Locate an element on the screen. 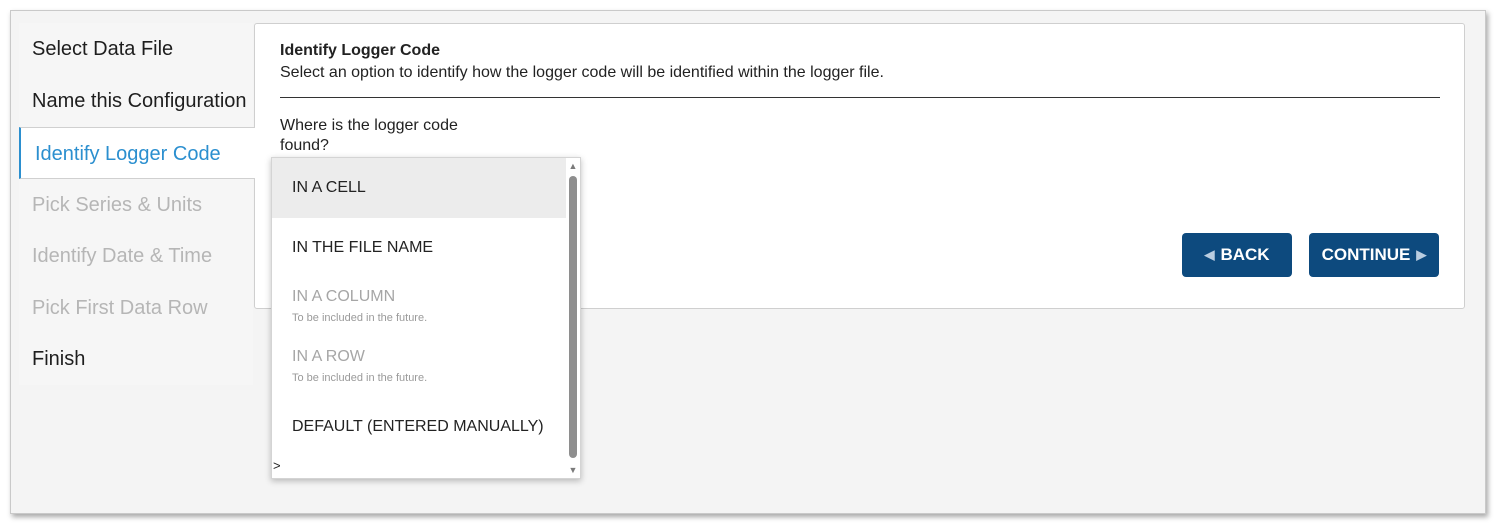 Image resolution: width=1501 pixels, height=529 pixels. scrollbar-thumb is located at coordinates (573, 317).